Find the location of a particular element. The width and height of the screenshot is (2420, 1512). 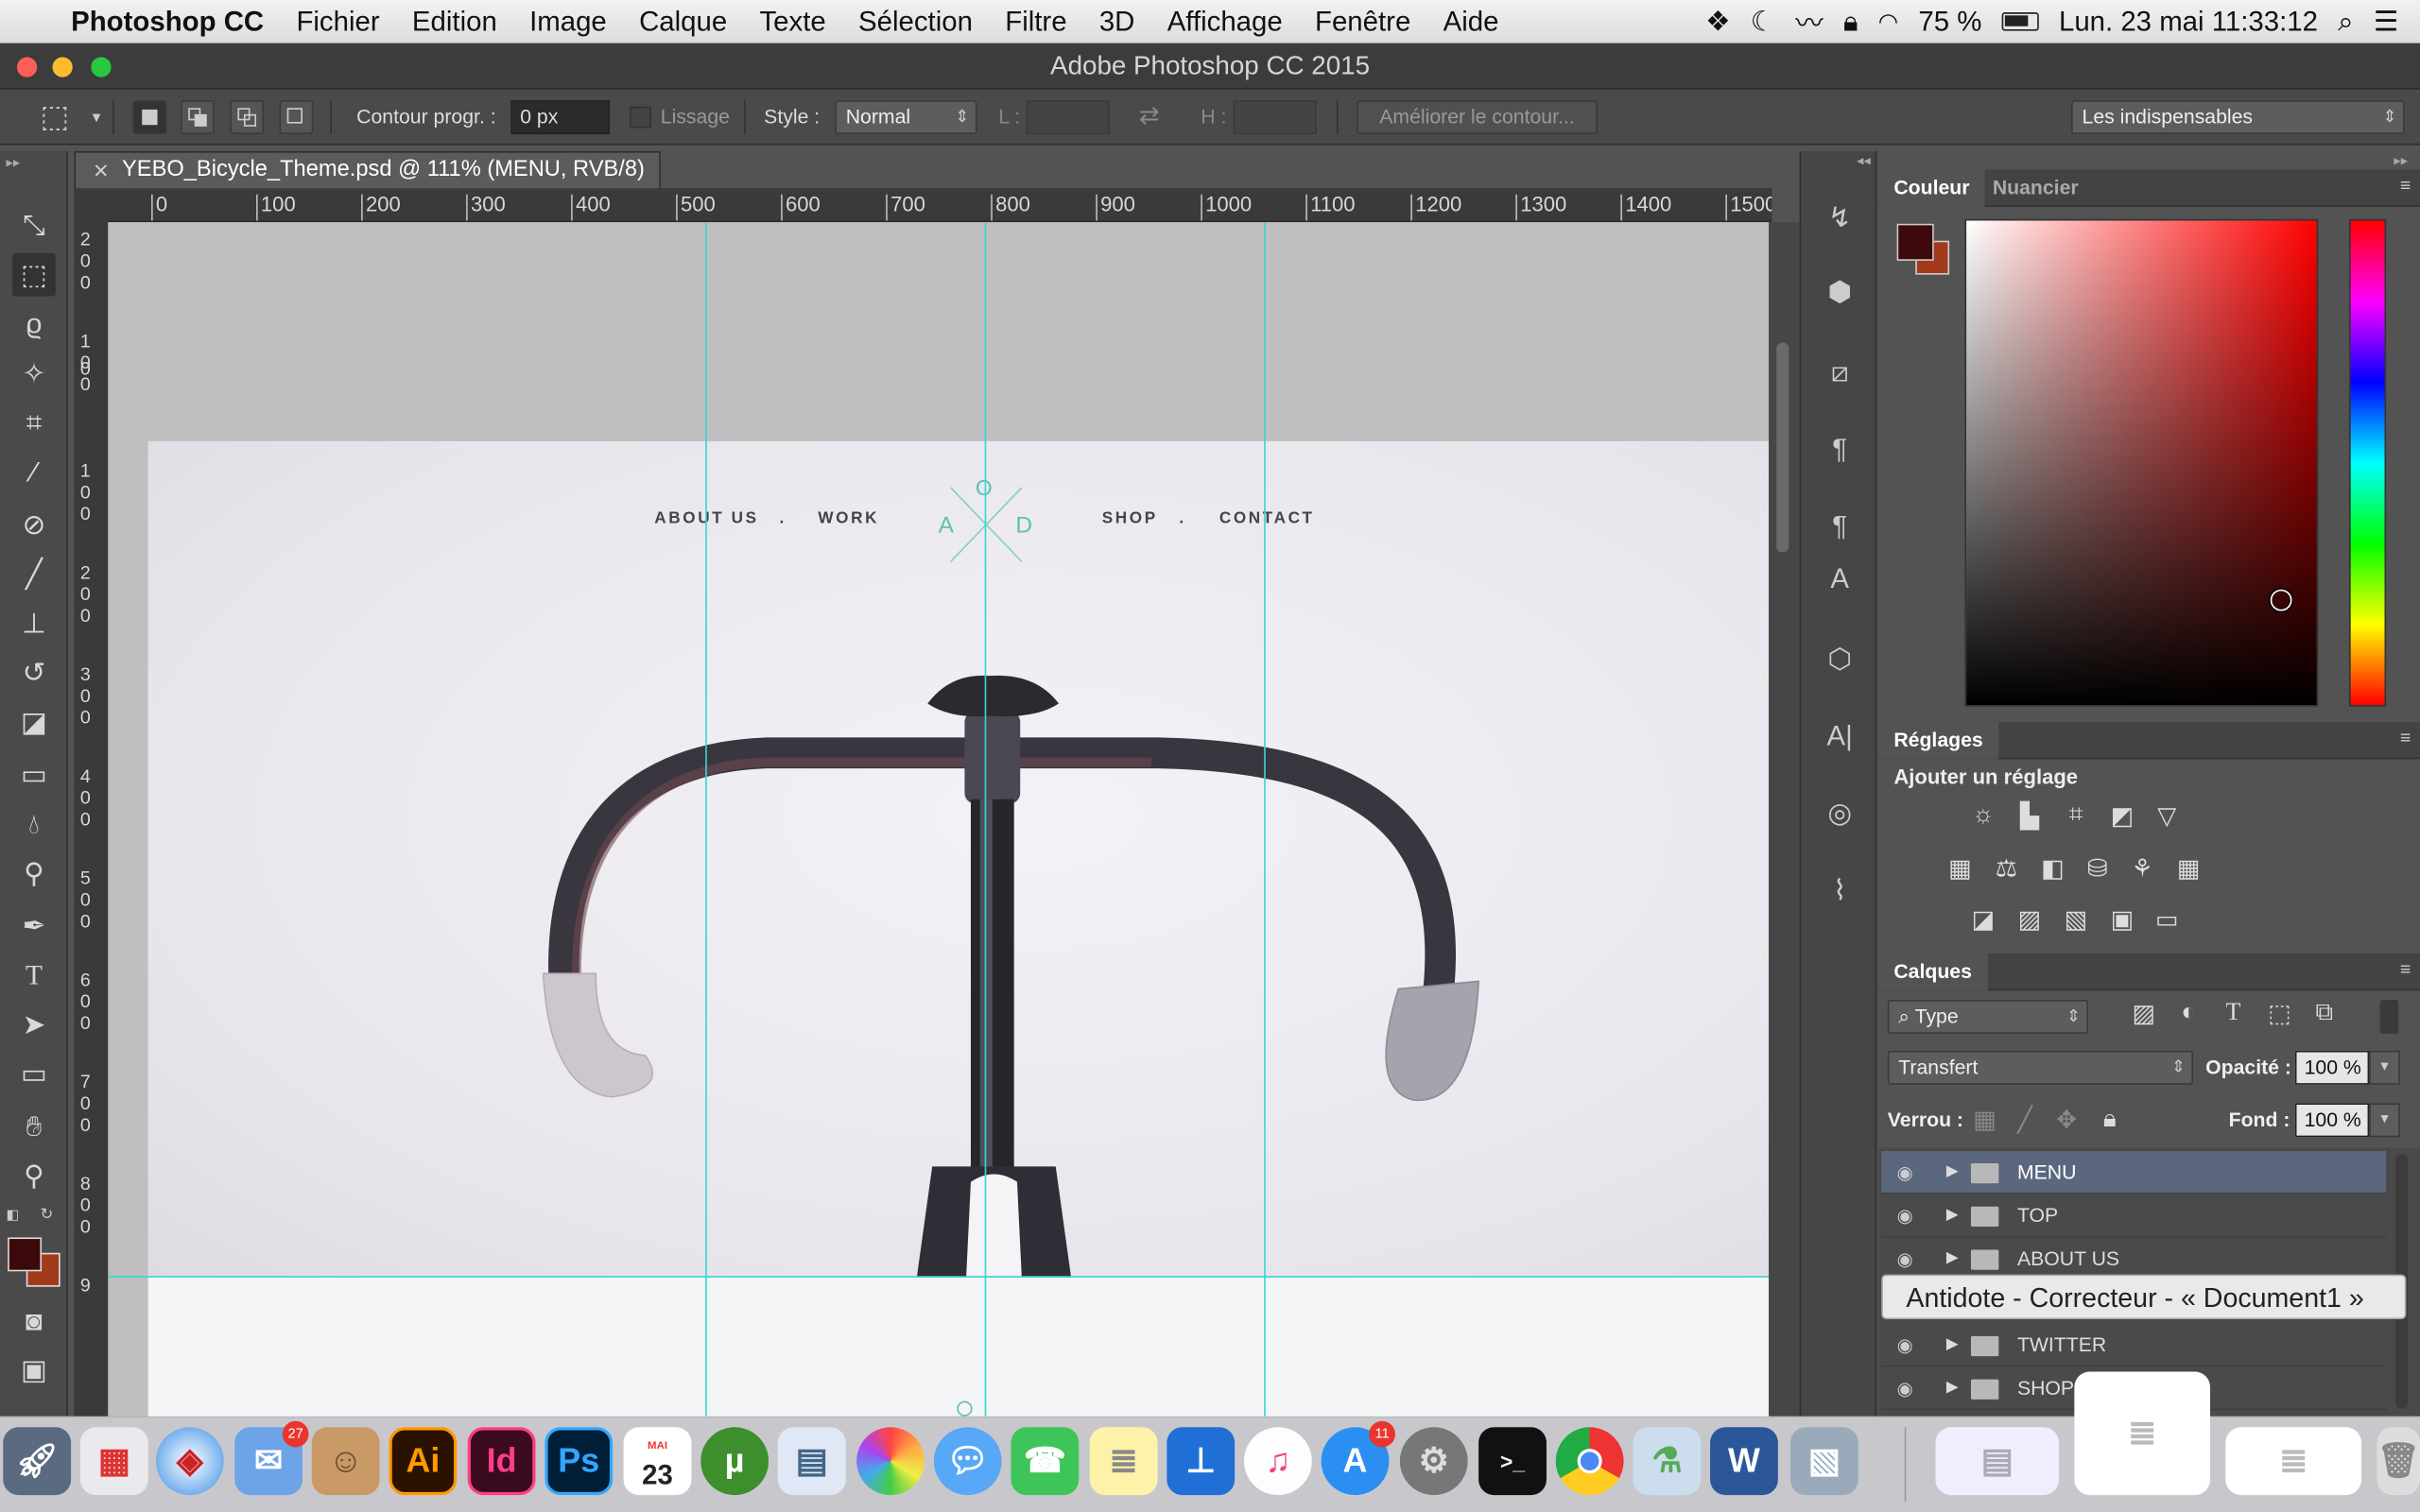

rectangular-marquee-tool-icon: ⬚ is located at coordinates (34, 274).